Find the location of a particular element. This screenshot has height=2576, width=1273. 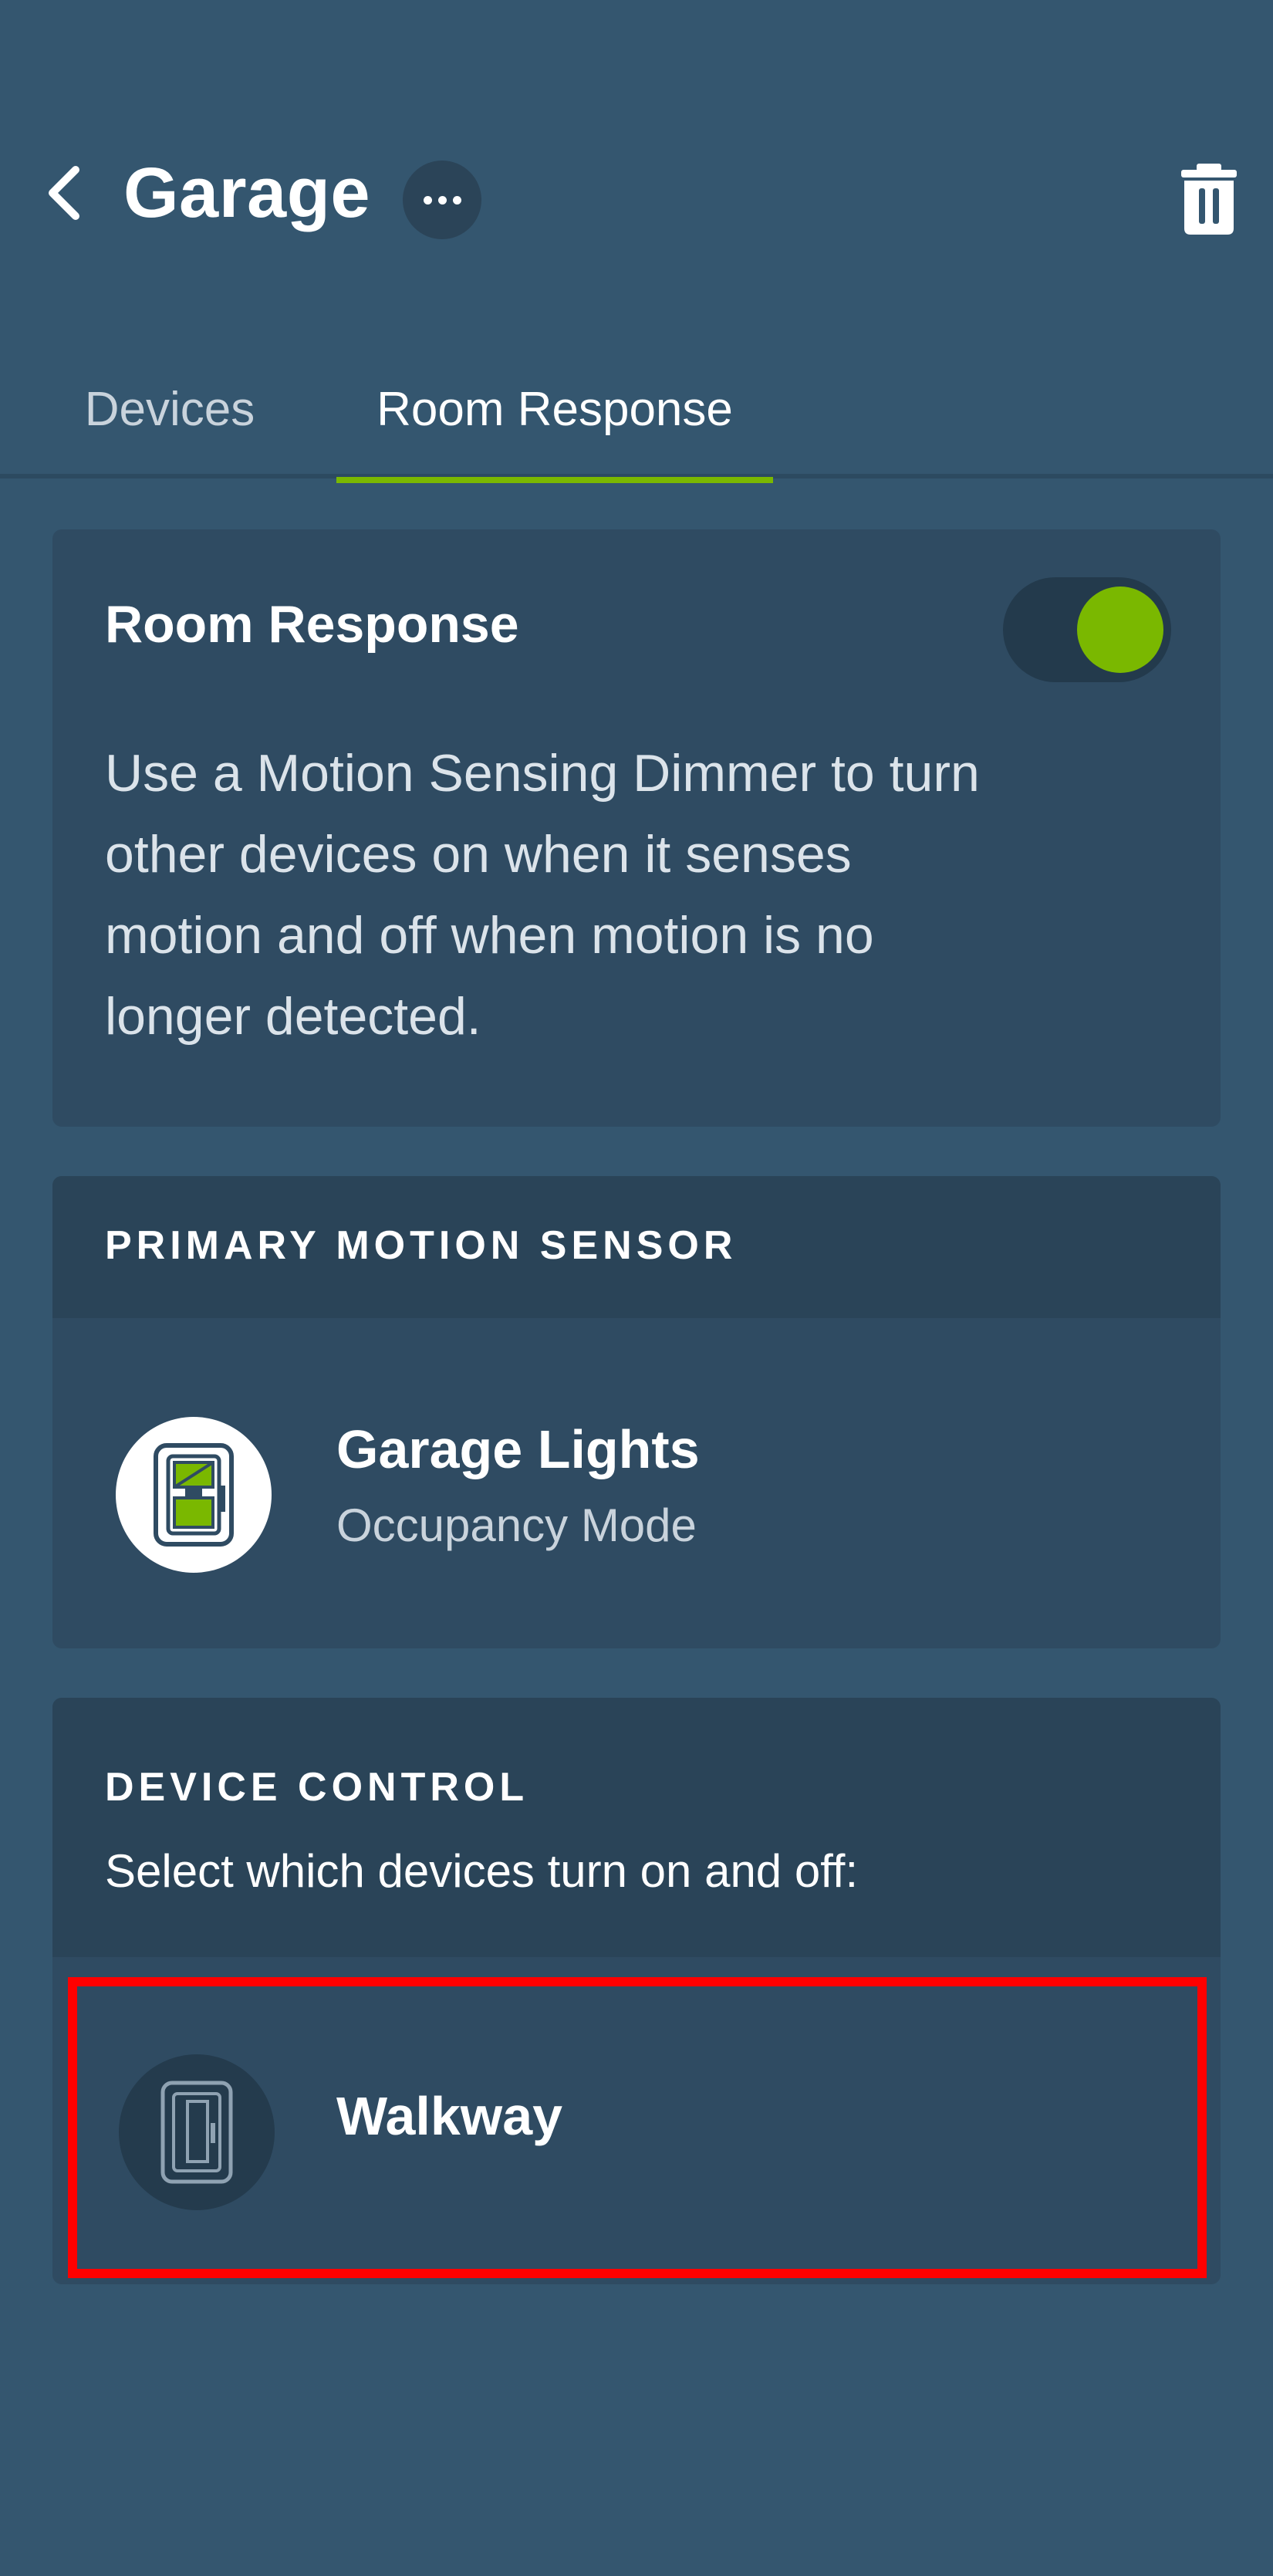

device-mode: Occupancy Mode is located at coordinates (516, 1525).